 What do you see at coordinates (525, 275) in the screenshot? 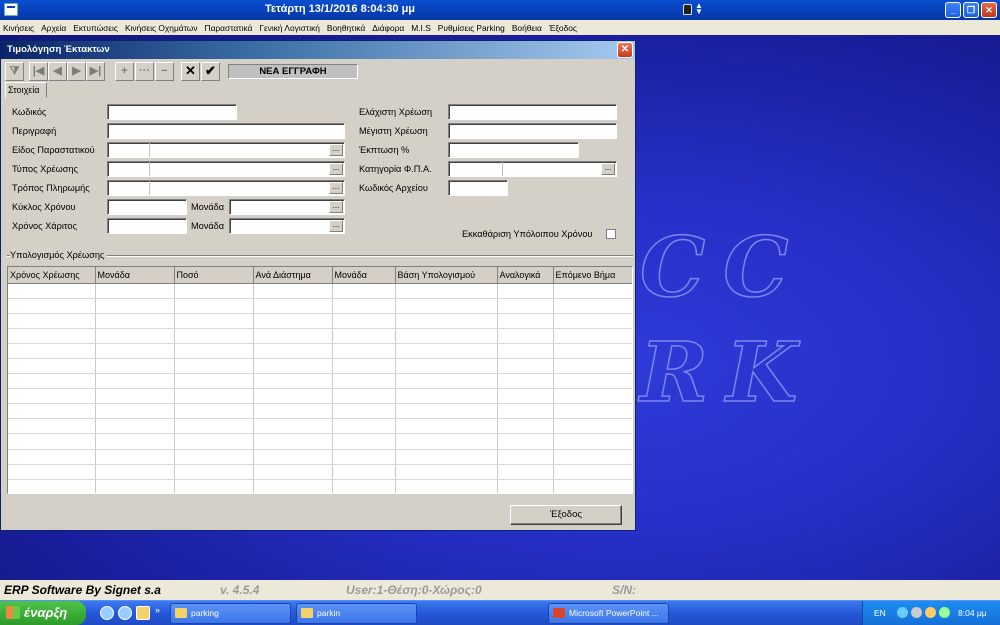
I see `col-header-proportional: Αναλογικά` at bounding box center [525, 275].